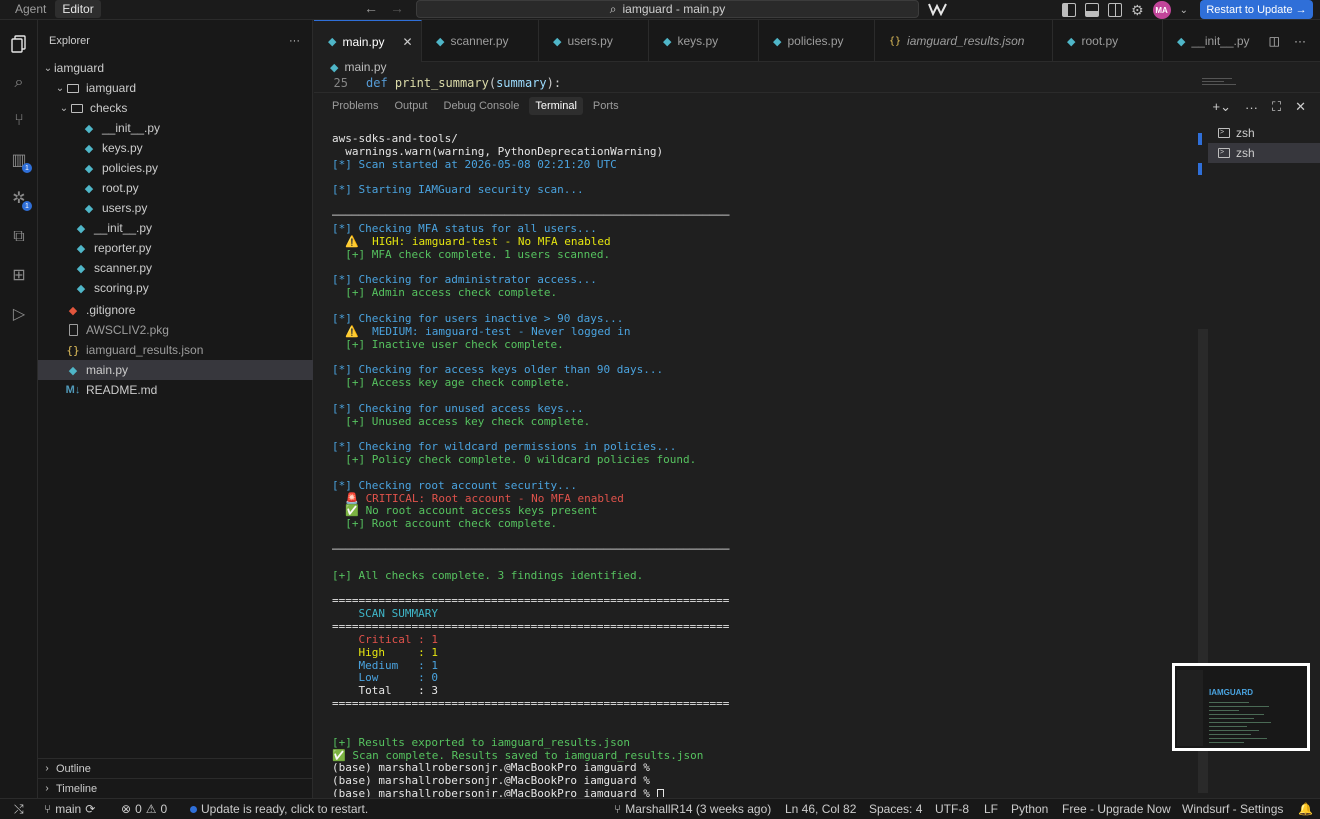 The width and height of the screenshot is (1320, 819). I want to click on ai-sparkle-icon: ✲ 1, so click(20, 199).